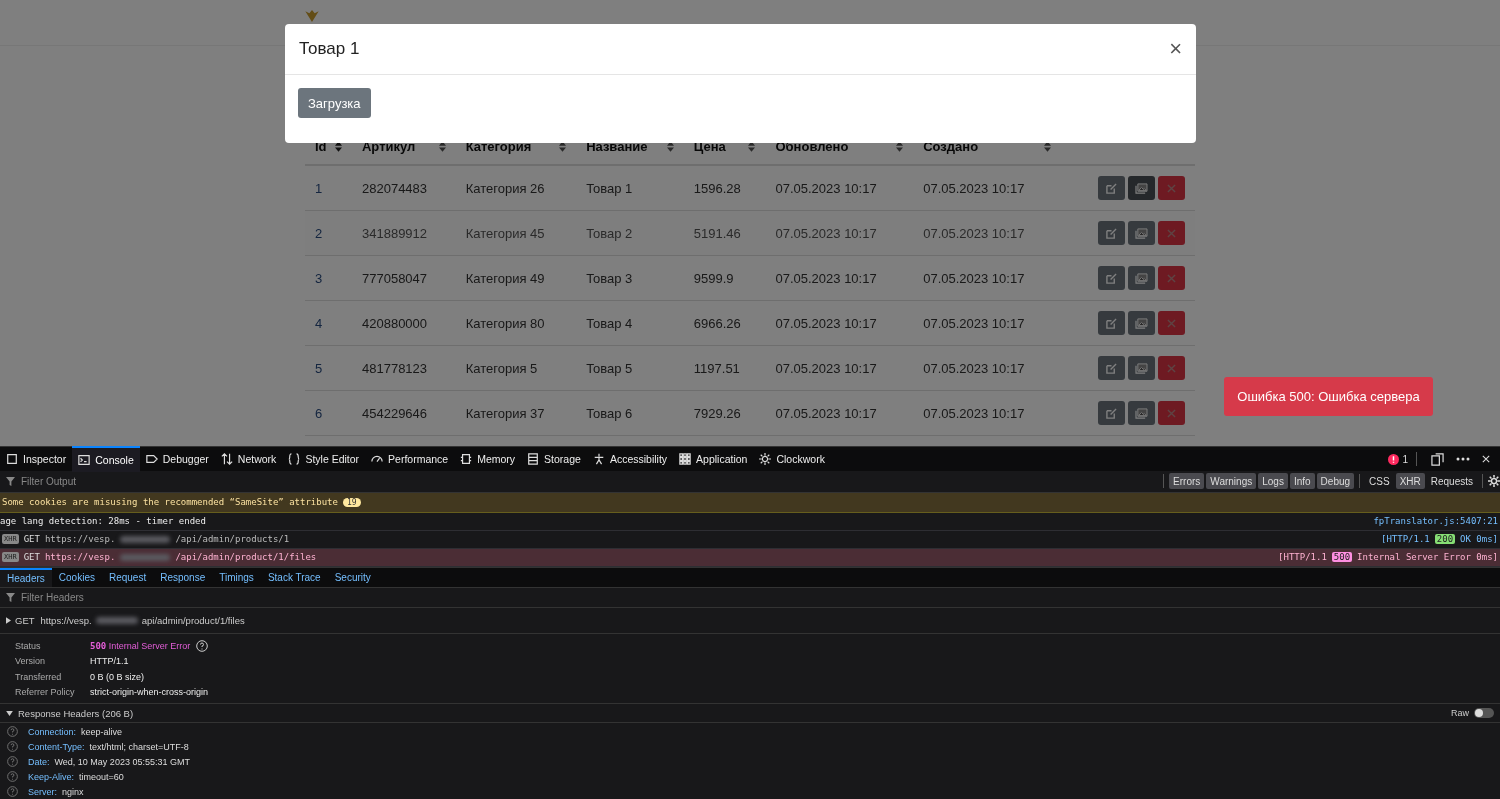  What do you see at coordinates (488, 459) in the screenshot?
I see `devtools-tab: Memory` at bounding box center [488, 459].